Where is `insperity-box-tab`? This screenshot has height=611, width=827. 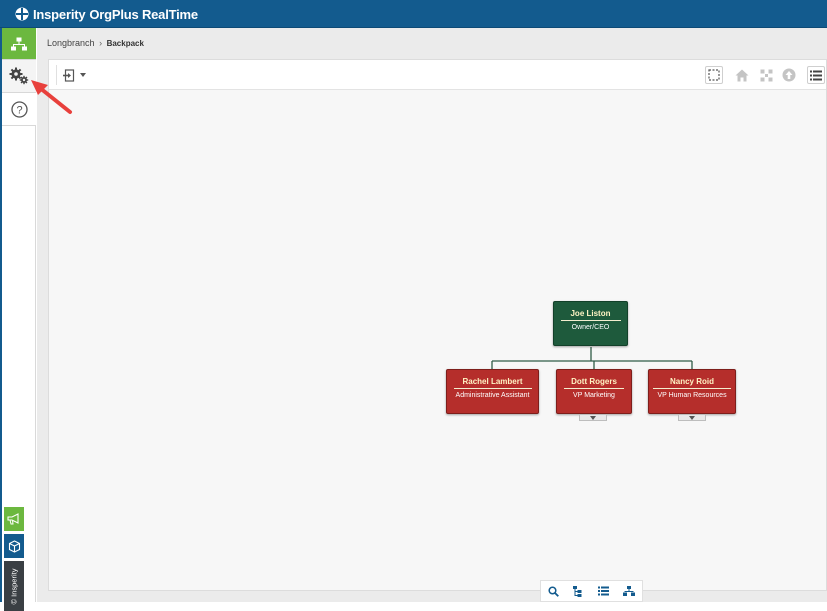 insperity-box-tab is located at coordinates (14, 546).